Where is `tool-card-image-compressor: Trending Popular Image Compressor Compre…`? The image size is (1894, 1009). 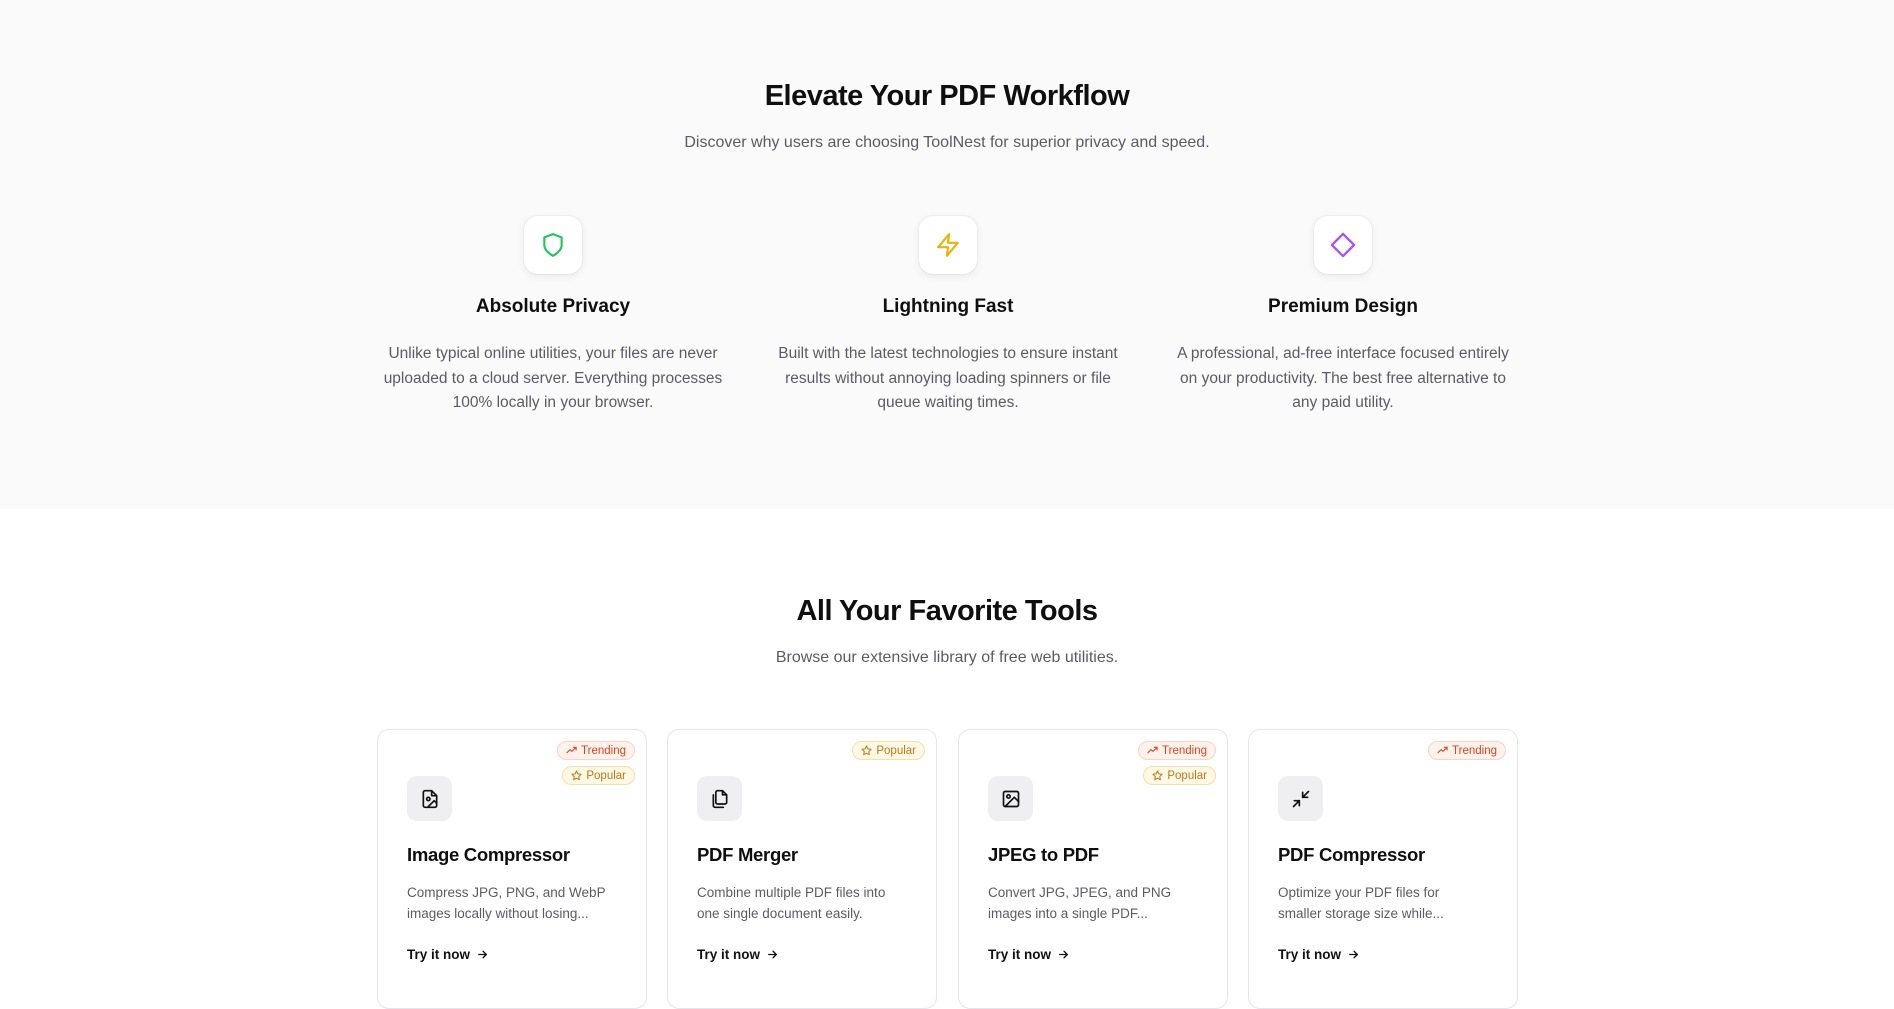 tool-card-image-compressor: Trending Popular Image Compressor Compre… is located at coordinates (512, 869).